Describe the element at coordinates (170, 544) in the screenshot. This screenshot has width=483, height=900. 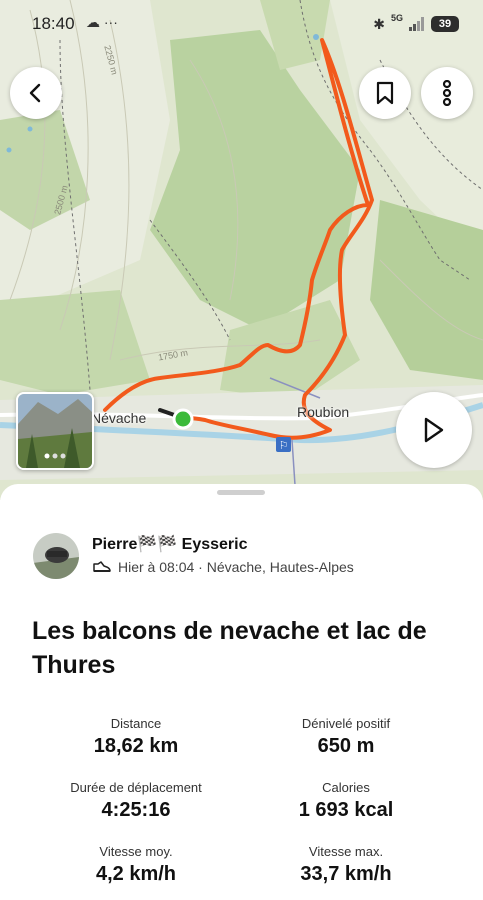
I see `user-name: Pierre🏁🏁 Eysseric` at that location.